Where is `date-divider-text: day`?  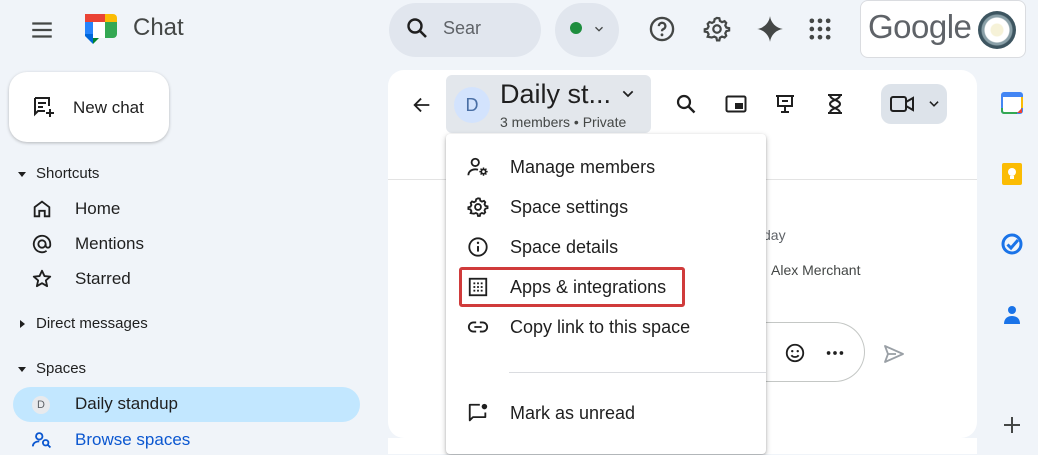 date-divider-text: day is located at coordinates (774, 235).